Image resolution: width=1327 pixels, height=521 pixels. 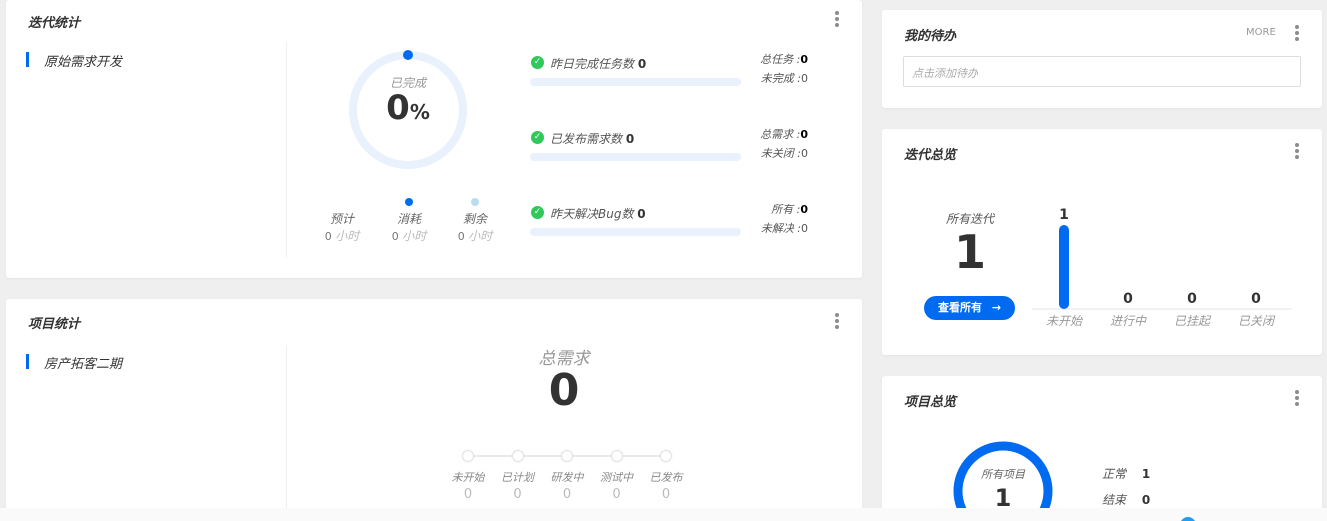 What do you see at coordinates (616, 477) in the screenshot?
I see `step-label: 测试中` at bounding box center [616, 477].